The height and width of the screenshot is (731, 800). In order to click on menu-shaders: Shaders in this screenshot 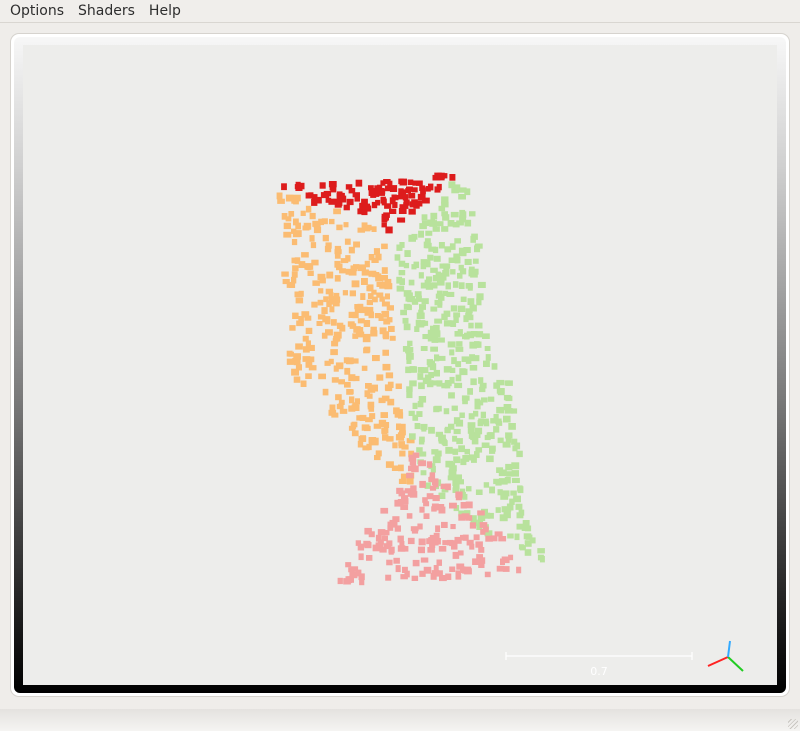, I will do `click(106, 11)`.